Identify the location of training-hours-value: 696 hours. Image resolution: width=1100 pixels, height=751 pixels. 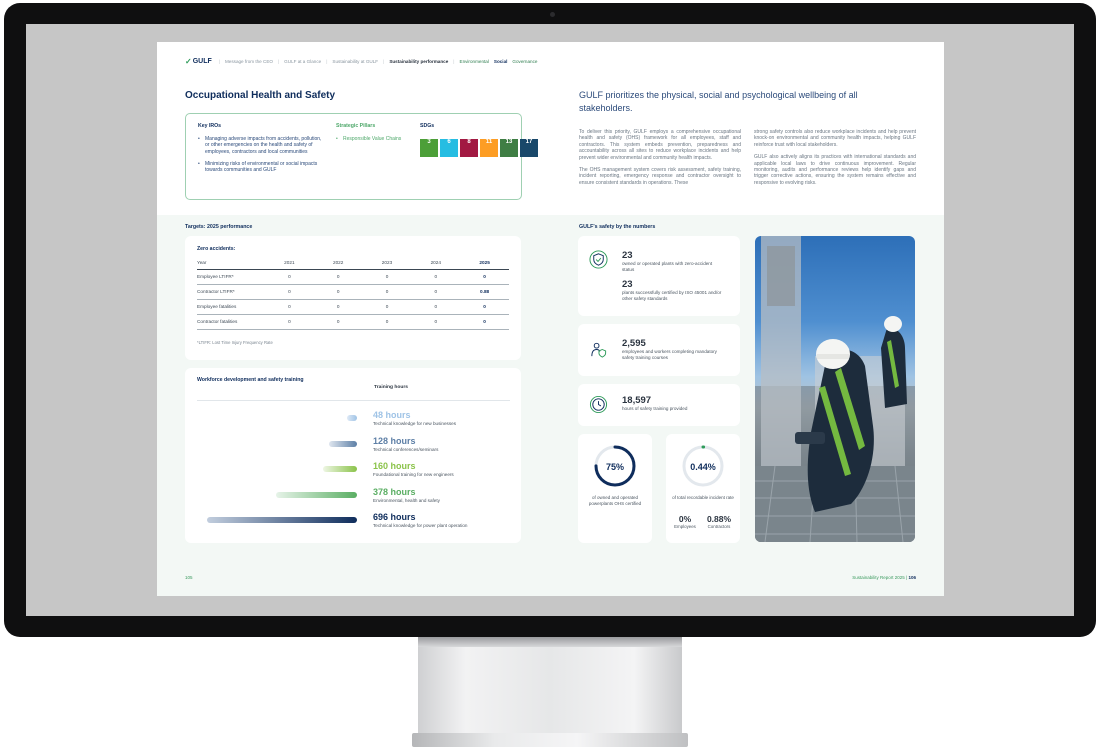
(394, 517).